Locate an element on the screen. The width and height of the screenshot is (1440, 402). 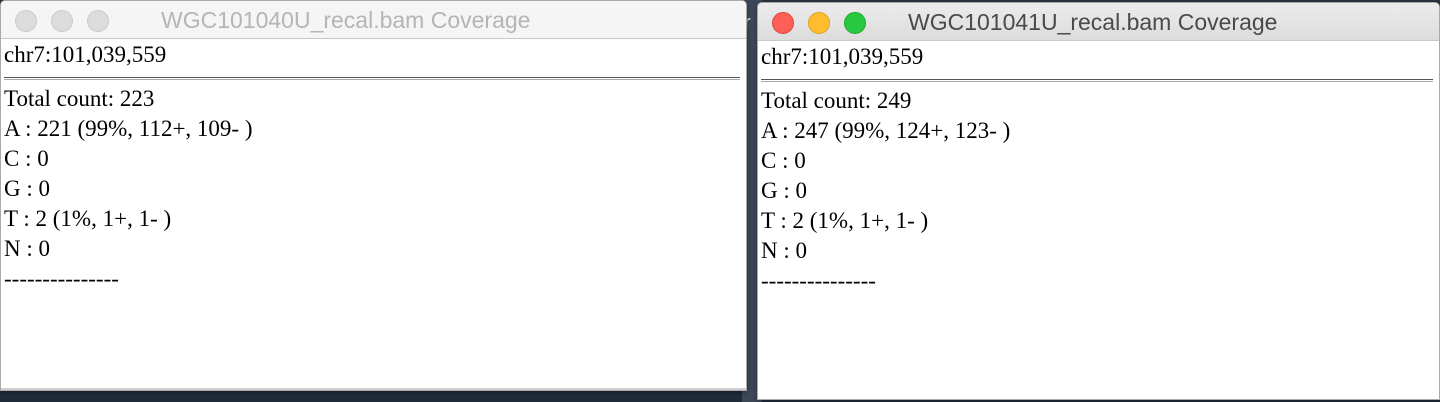
window-title: WGC101040U_recal.bam Coverage is located at coordinates (346, 20).